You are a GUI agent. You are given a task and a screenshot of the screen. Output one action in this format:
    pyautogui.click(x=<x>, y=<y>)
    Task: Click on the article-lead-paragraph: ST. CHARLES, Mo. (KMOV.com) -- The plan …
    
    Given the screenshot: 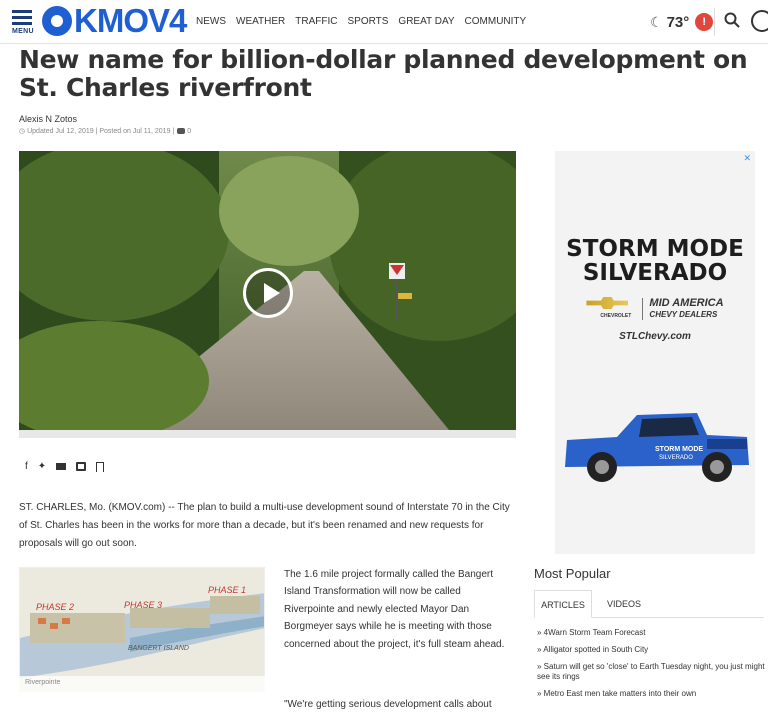 What is the action you would take?
    pyautogui.click(x=264, y=525)
    